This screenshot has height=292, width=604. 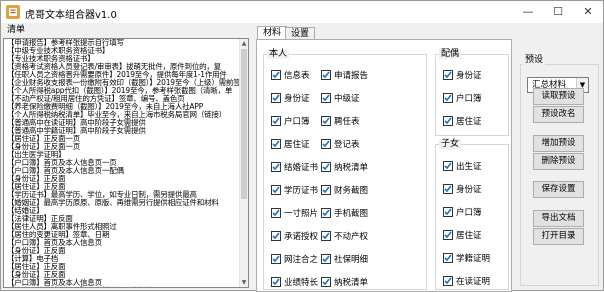 What do you see at coordinates (466, 258) in the screenshot?
I see `child-checkbox: 学籍证明` at bounding box center [466, 258].